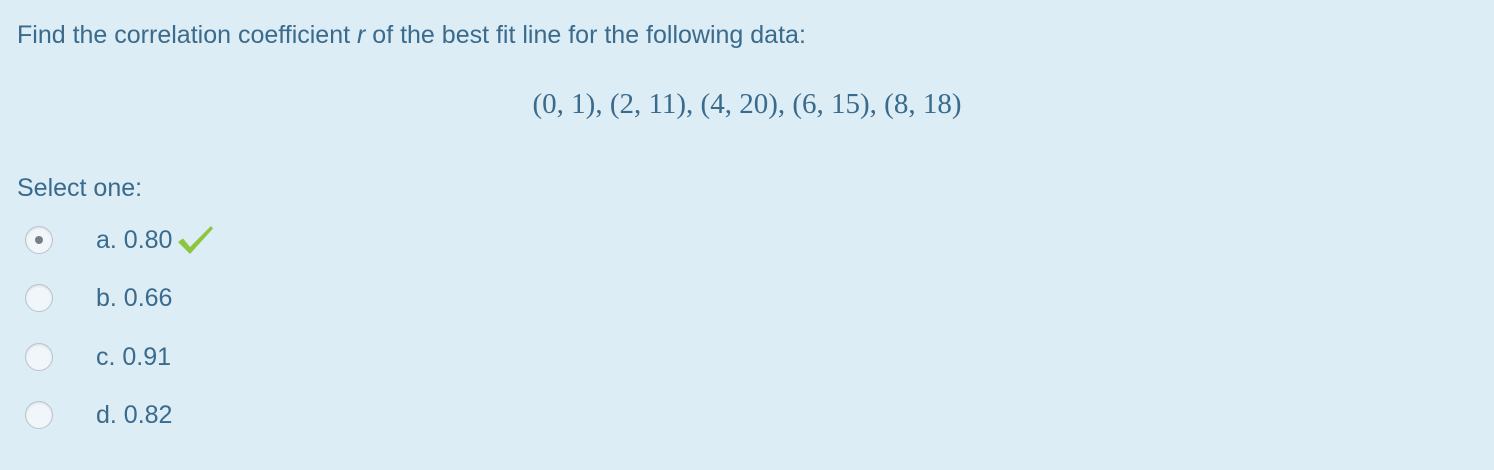 The image size is (1494, 470). Describe the element at coordinates (39, 298) in the screenshot. I see `radio-button-b` at that location.